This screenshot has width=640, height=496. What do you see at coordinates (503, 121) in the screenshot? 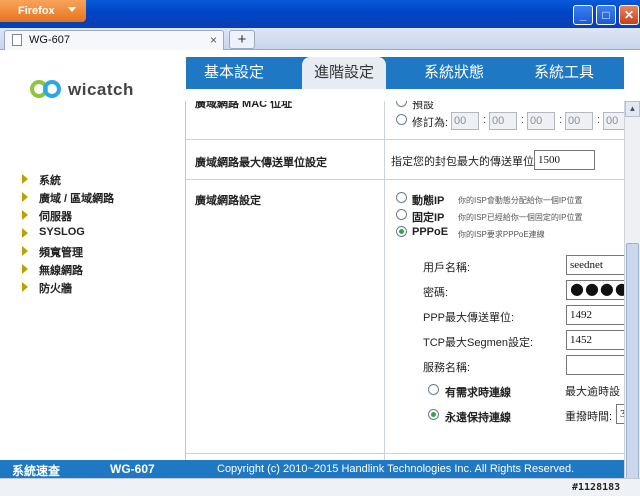
I see `mac-field-2: 00` at bounding box center [503, 121].